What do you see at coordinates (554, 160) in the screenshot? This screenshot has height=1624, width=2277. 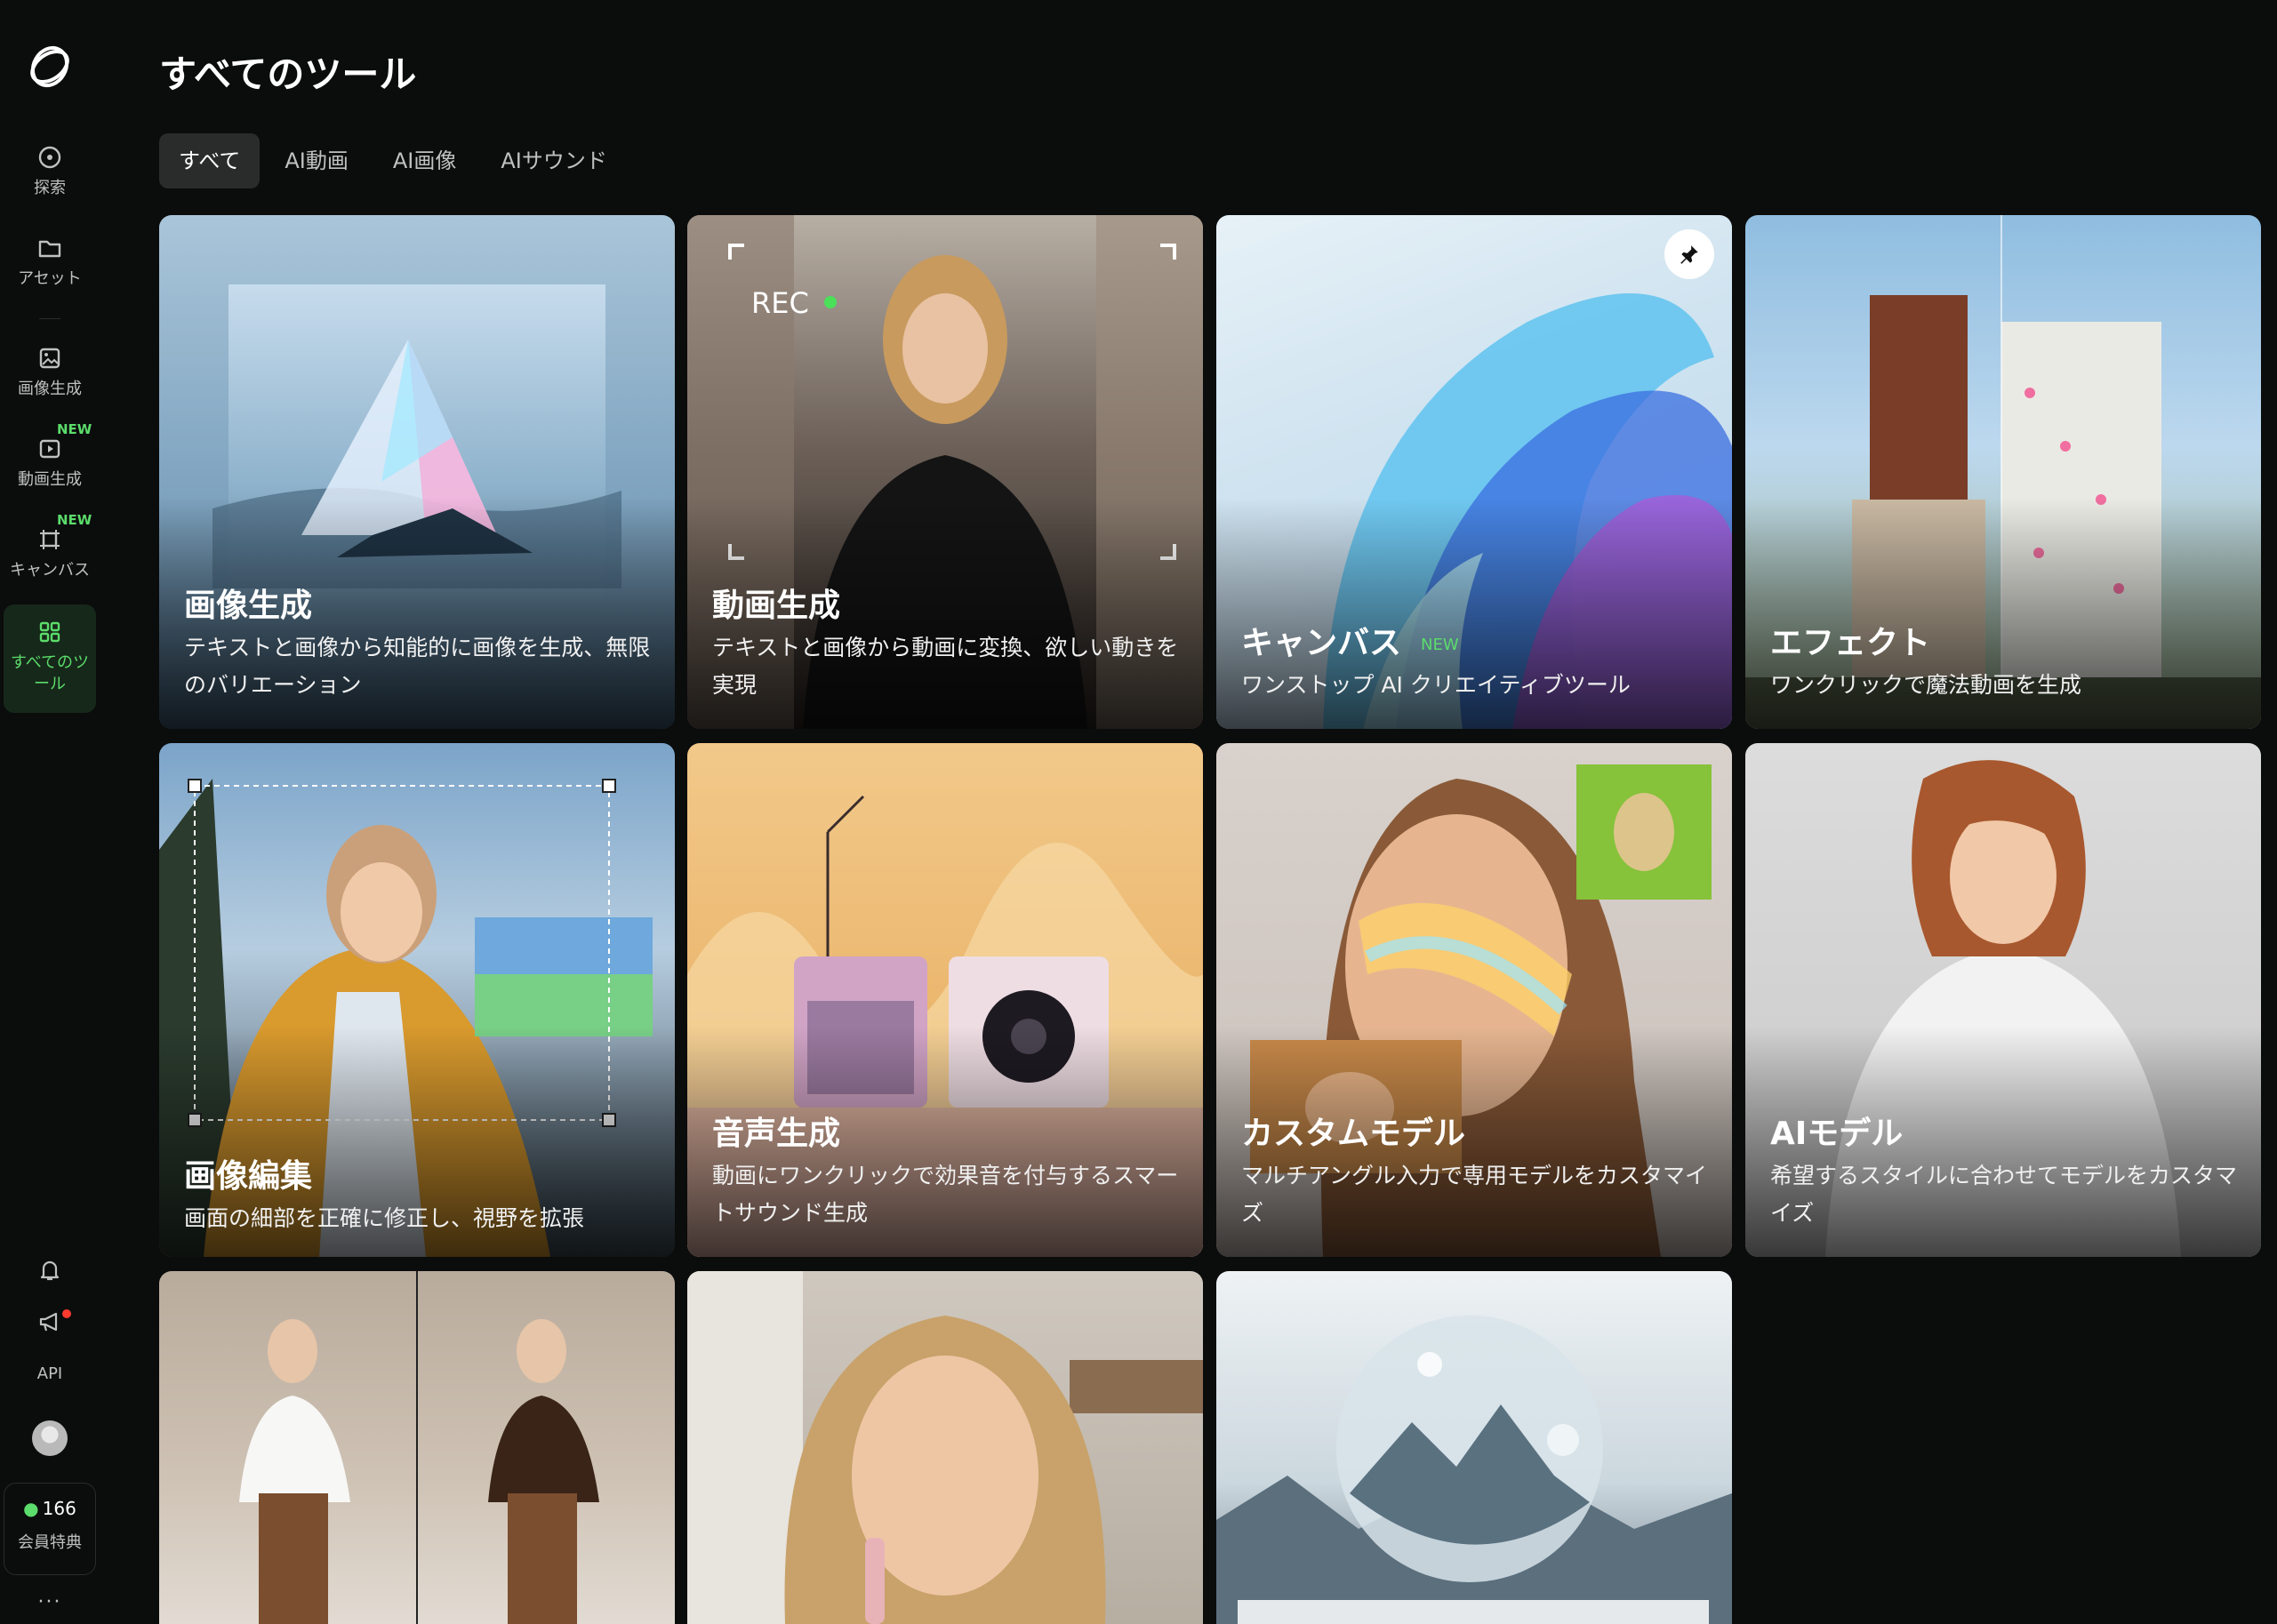 I see `tab-ai-sound: AIサウンド` at bounding box center [554, 160].